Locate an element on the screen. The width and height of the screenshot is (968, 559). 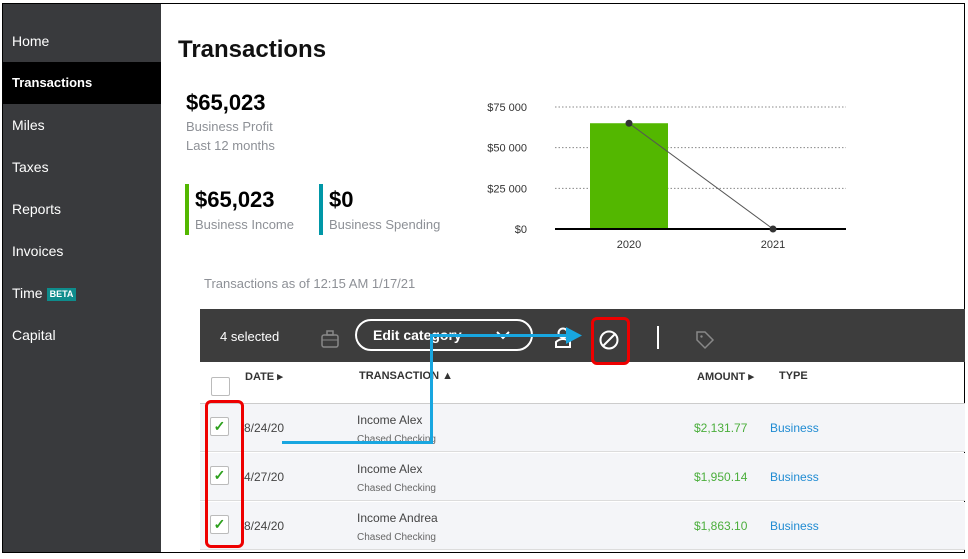
row-amount: $1,950.14 is located at coordinates (721, 477).